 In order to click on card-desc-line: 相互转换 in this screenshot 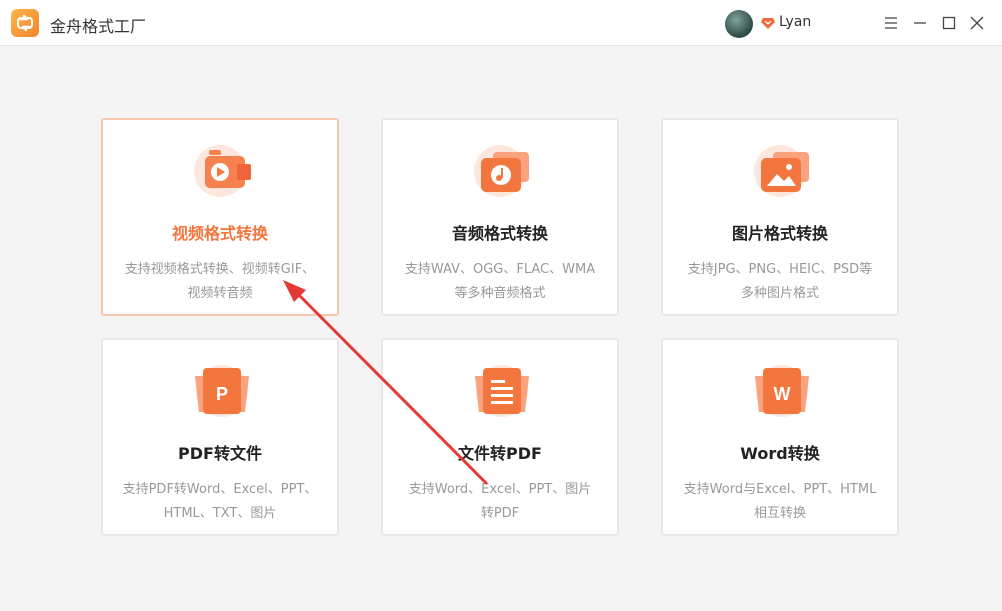, I will do `click(779, 513)`.